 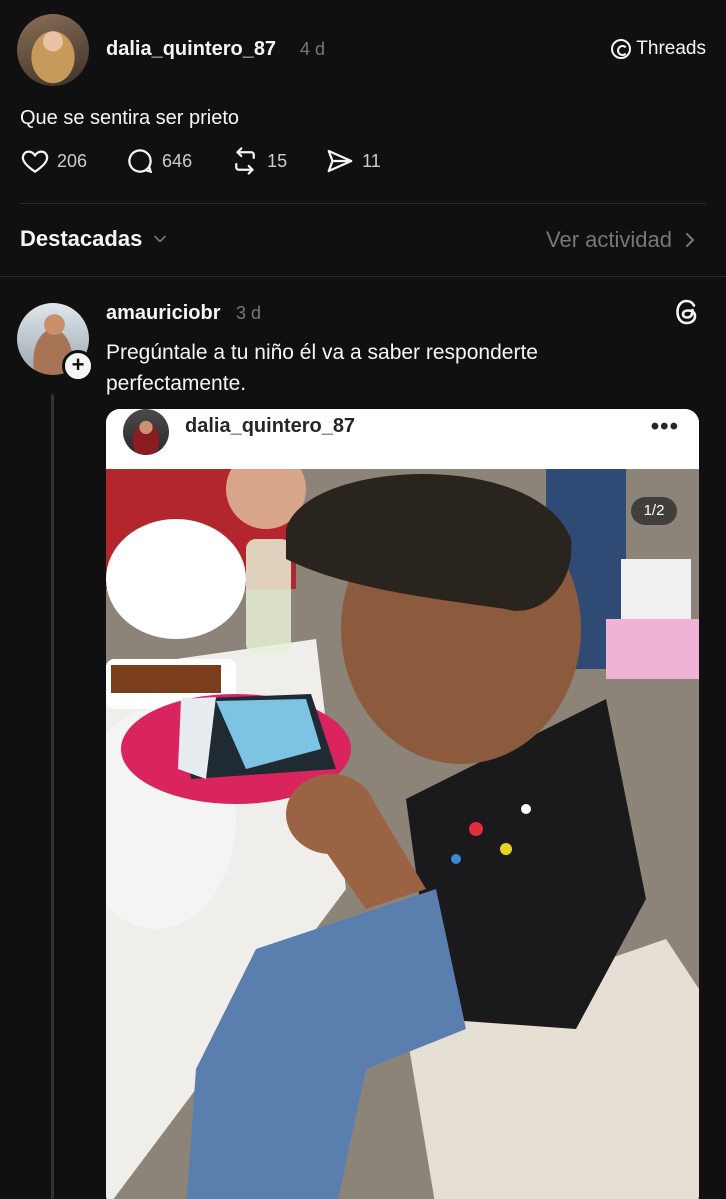 I want to click on more-options-icon: •••, so click(x=665, y=427).